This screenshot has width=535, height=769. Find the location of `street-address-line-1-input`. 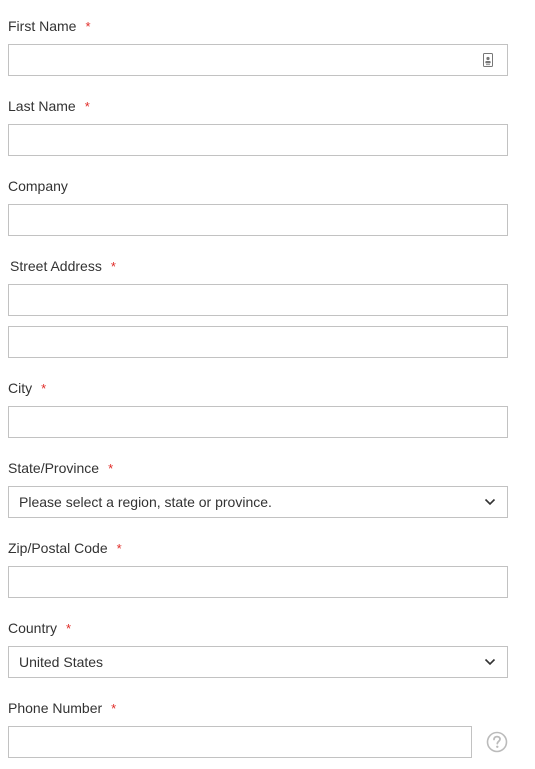

street-address-line-1-input is located at coordinates (258, 300).